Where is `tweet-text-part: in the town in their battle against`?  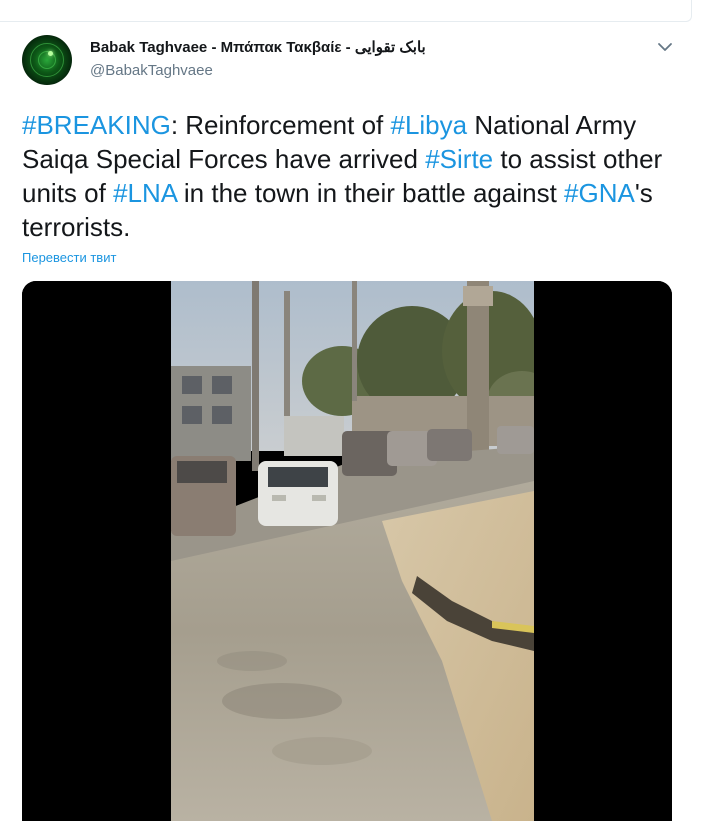 tweet-text-part: in the town in their battle against is located at coordinates (370, 193).